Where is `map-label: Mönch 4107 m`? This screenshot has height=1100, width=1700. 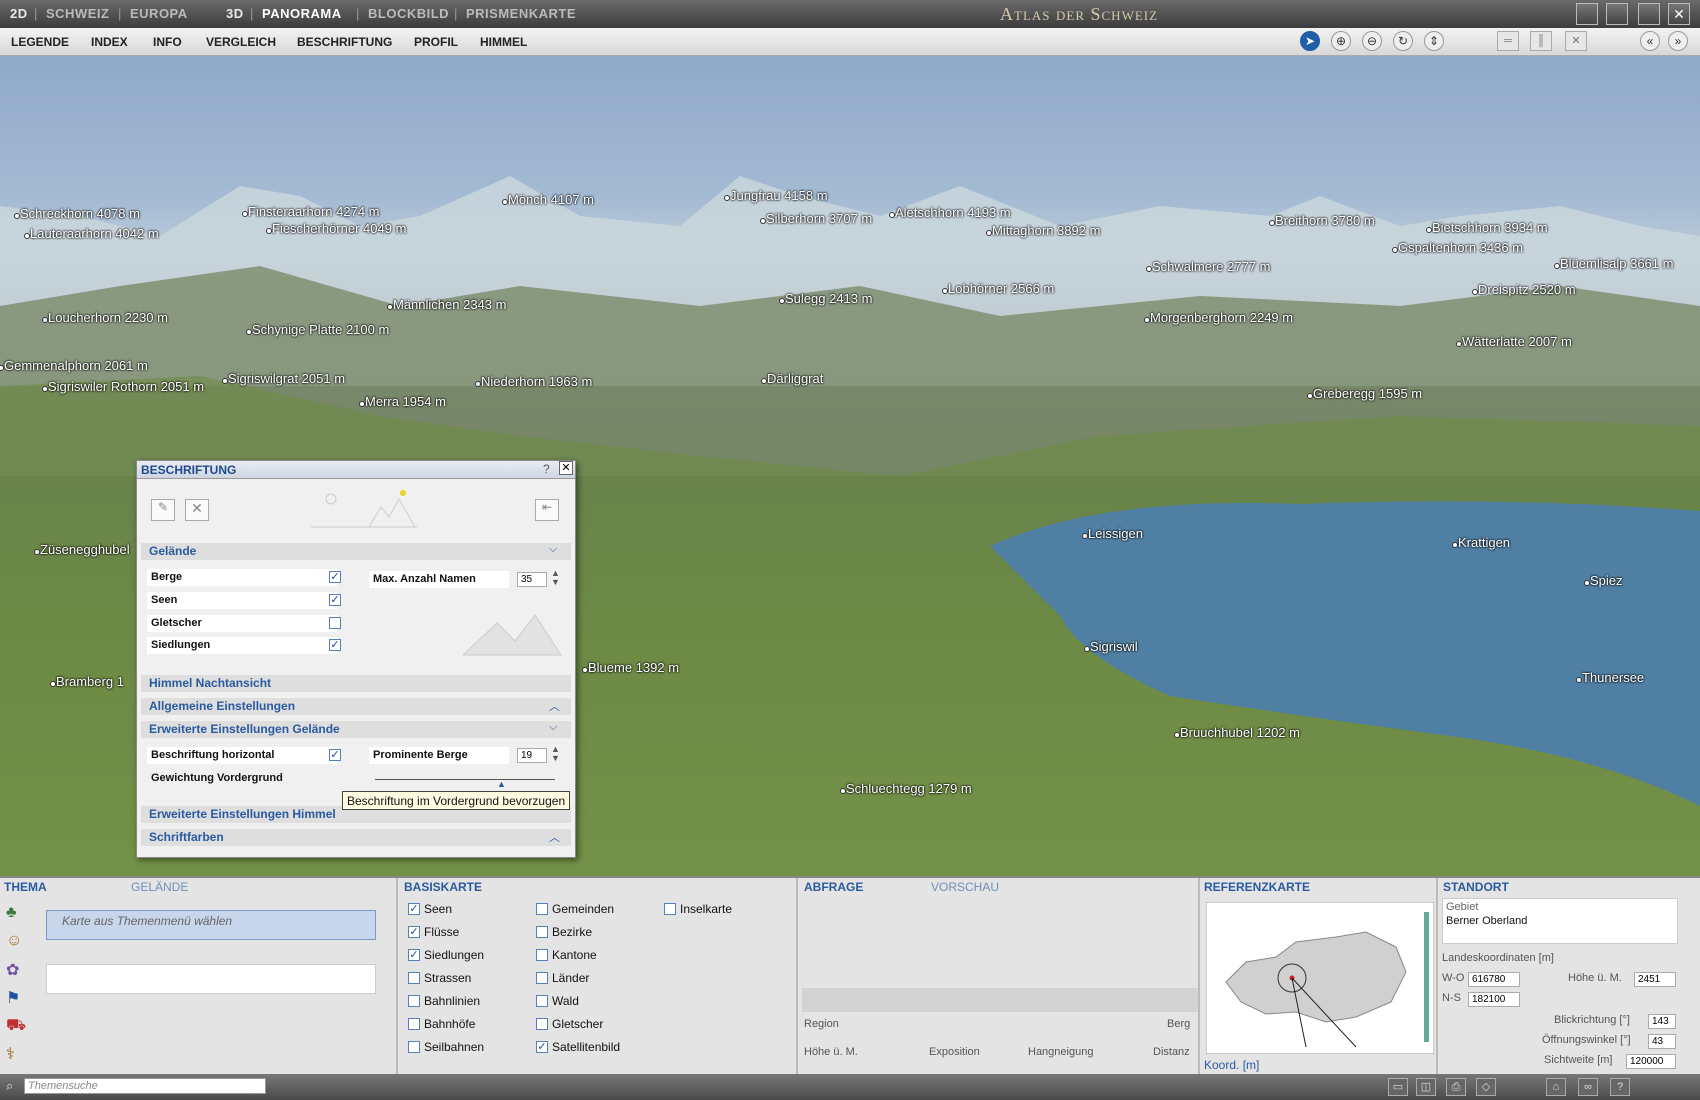
map-label: Mönch 4107 m is located at coordinates (548, 199).